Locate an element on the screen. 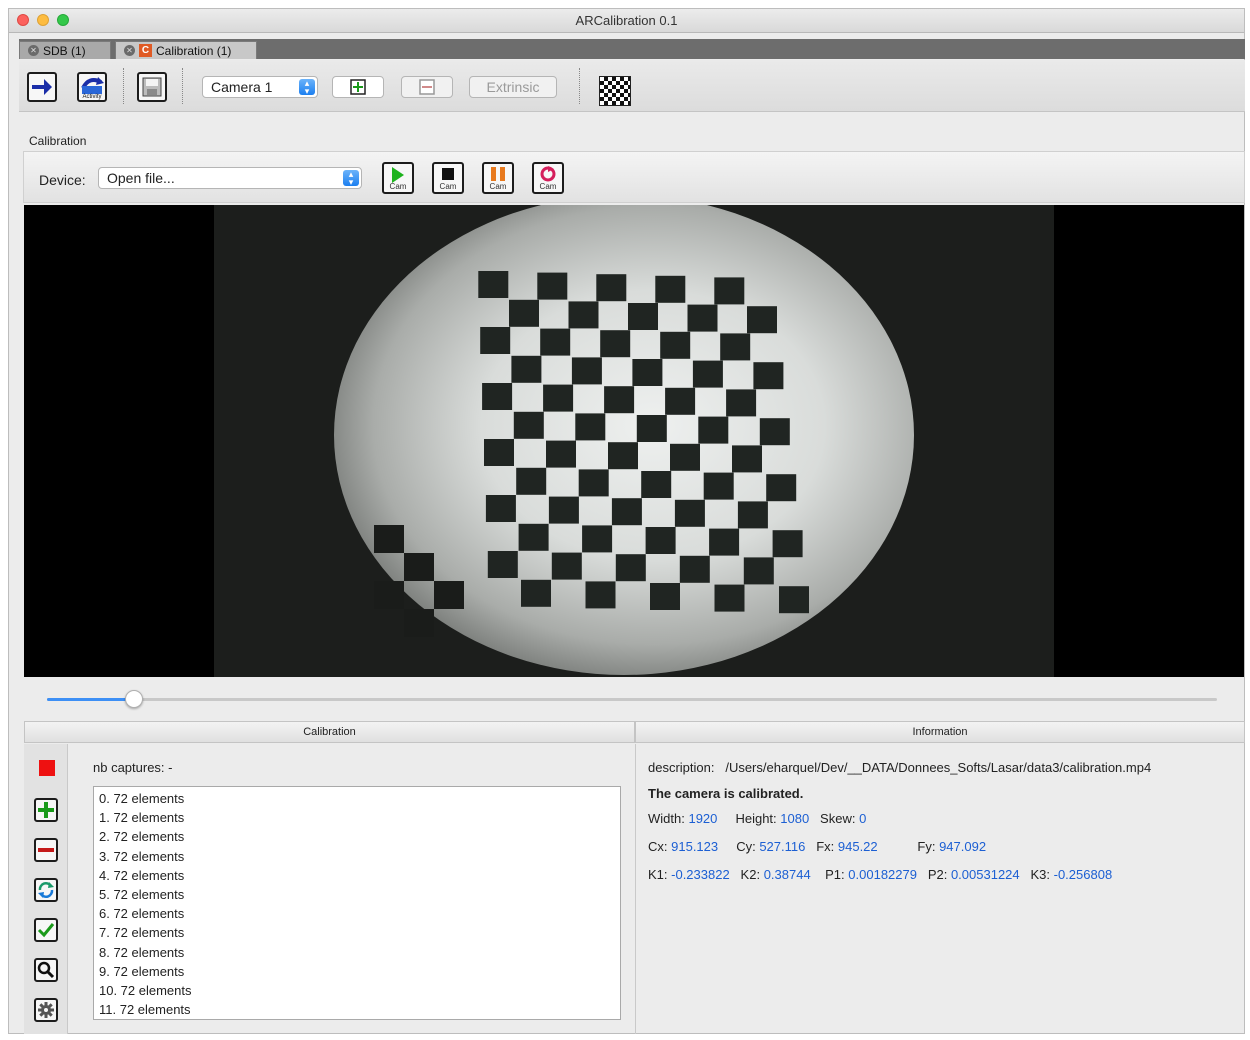 The width and height of the screenshot is (1250, 1040). refresh-cam-button: Cam is located at coordinates (548, 178).